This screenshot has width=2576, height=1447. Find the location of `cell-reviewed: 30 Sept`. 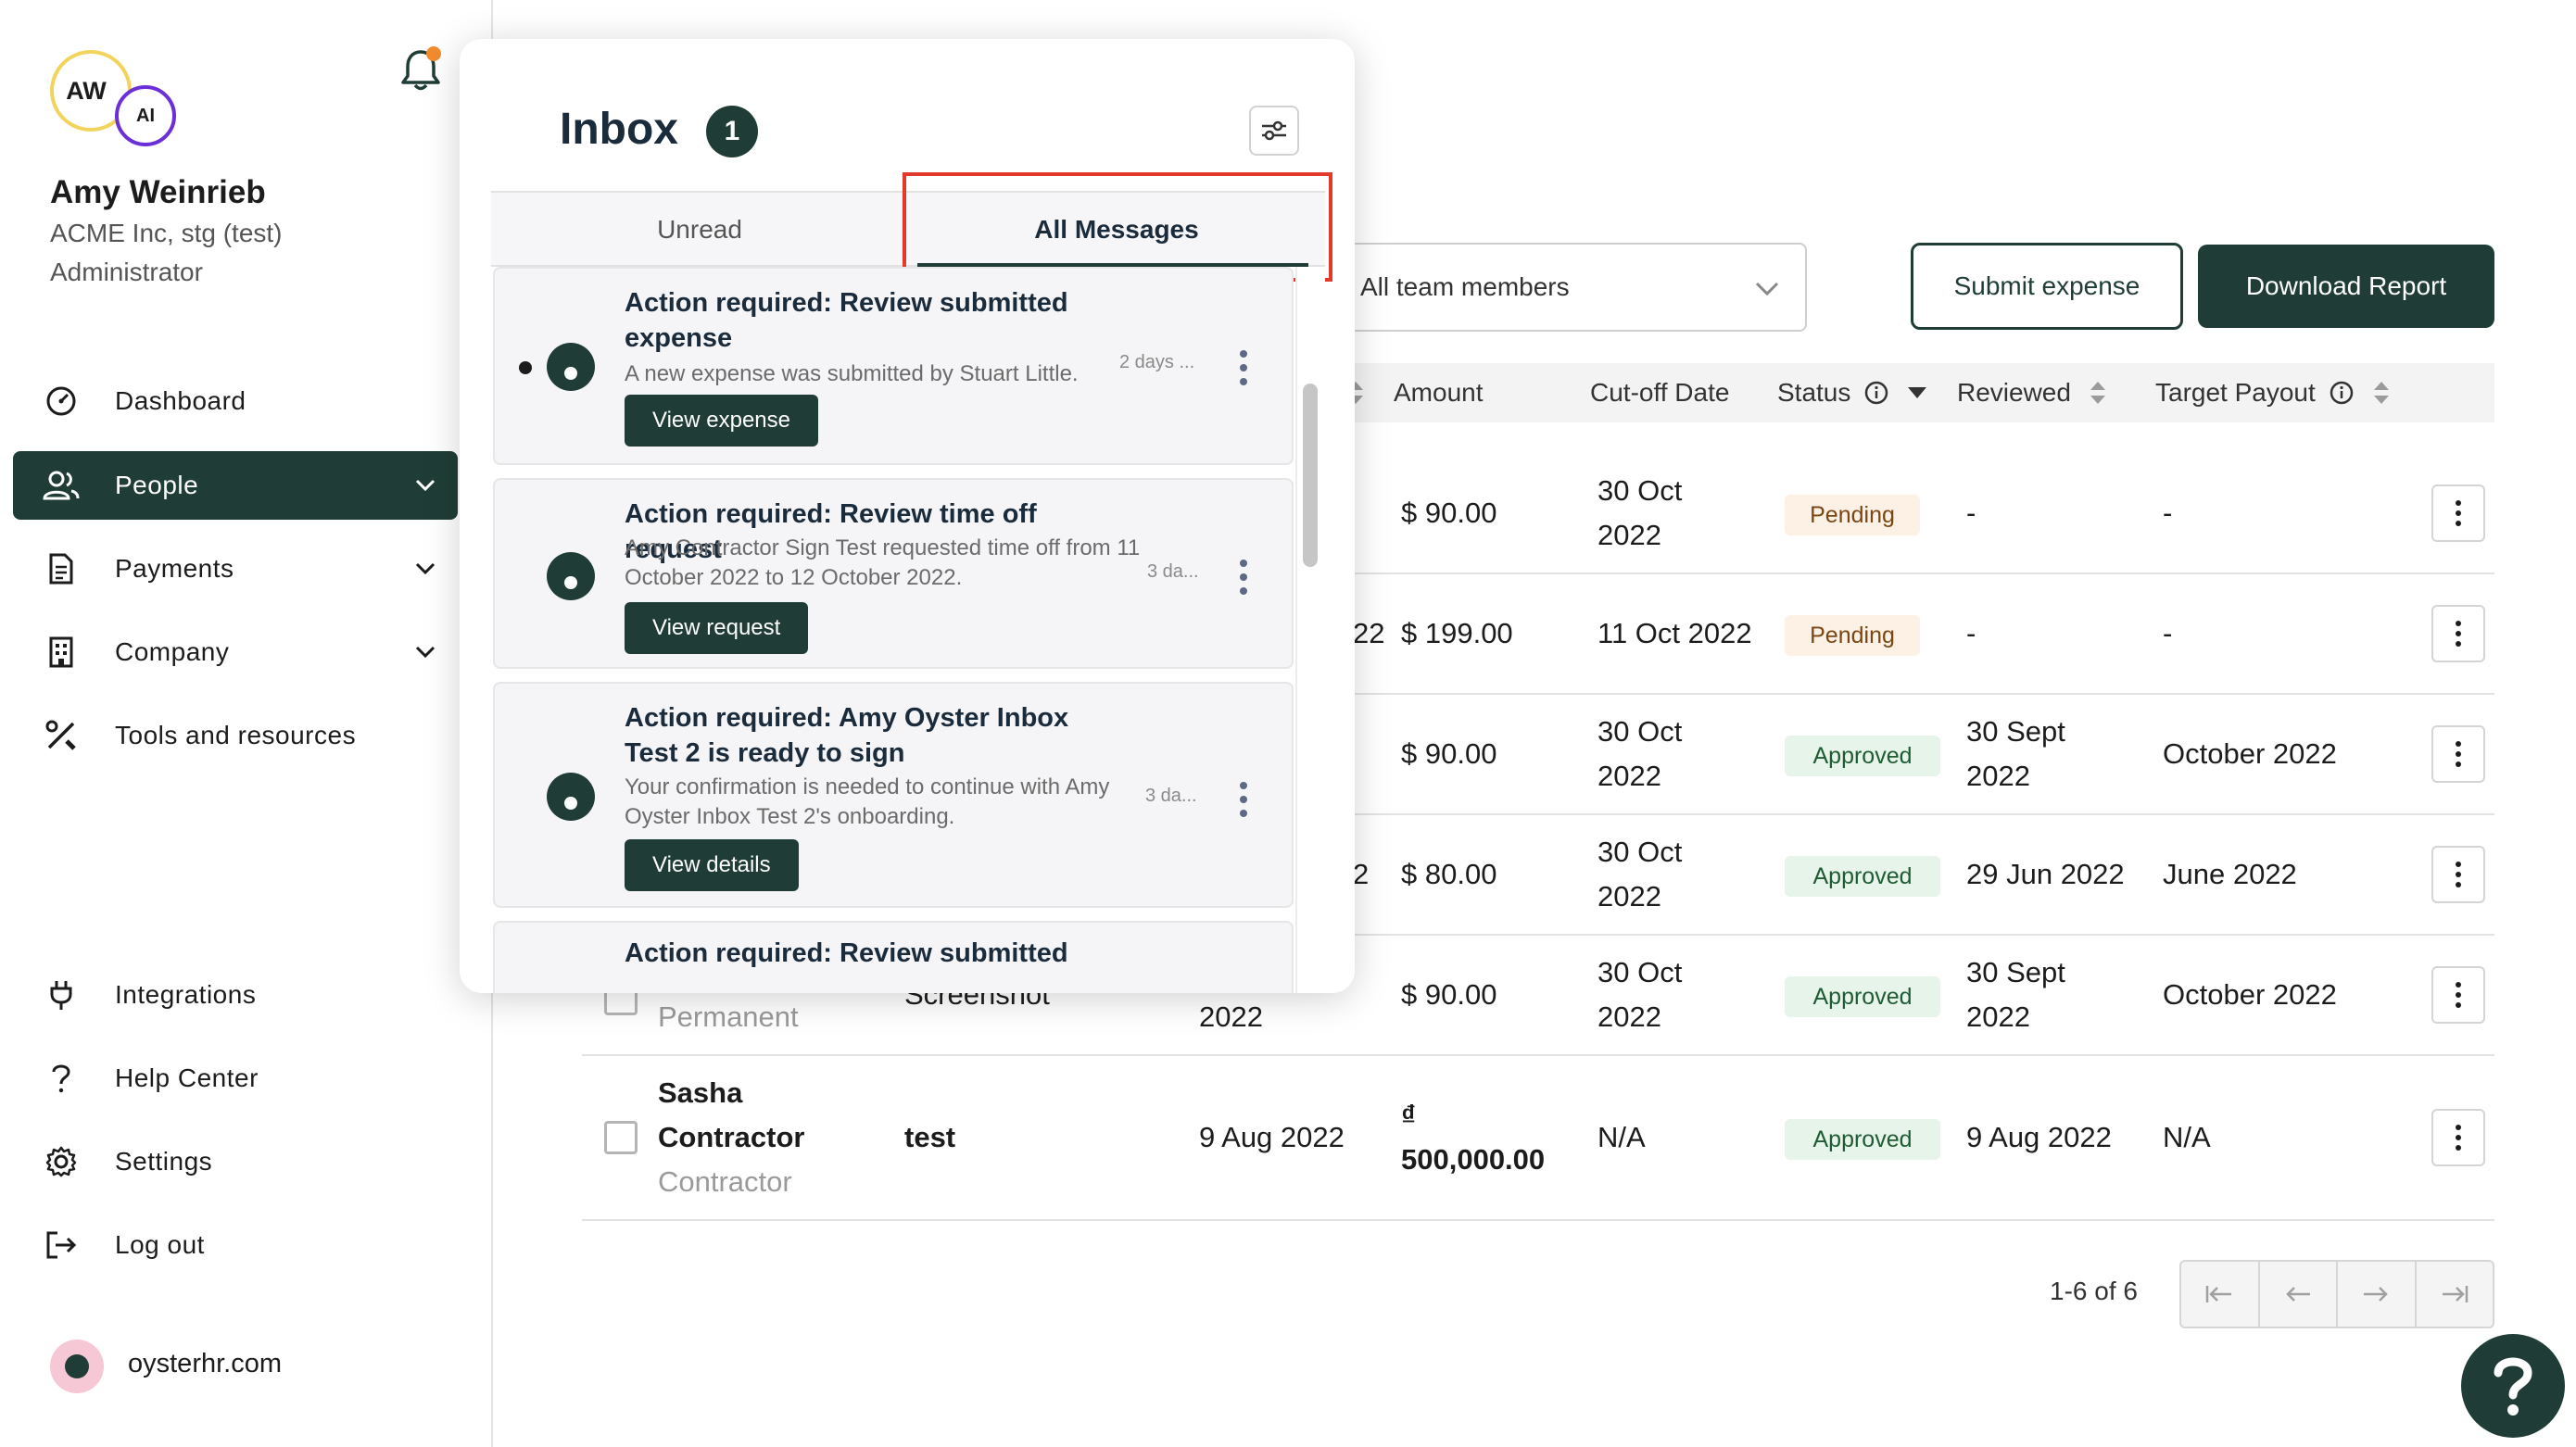

cell-reviewed: 30 Sept is located at coordinates (2015, 731).